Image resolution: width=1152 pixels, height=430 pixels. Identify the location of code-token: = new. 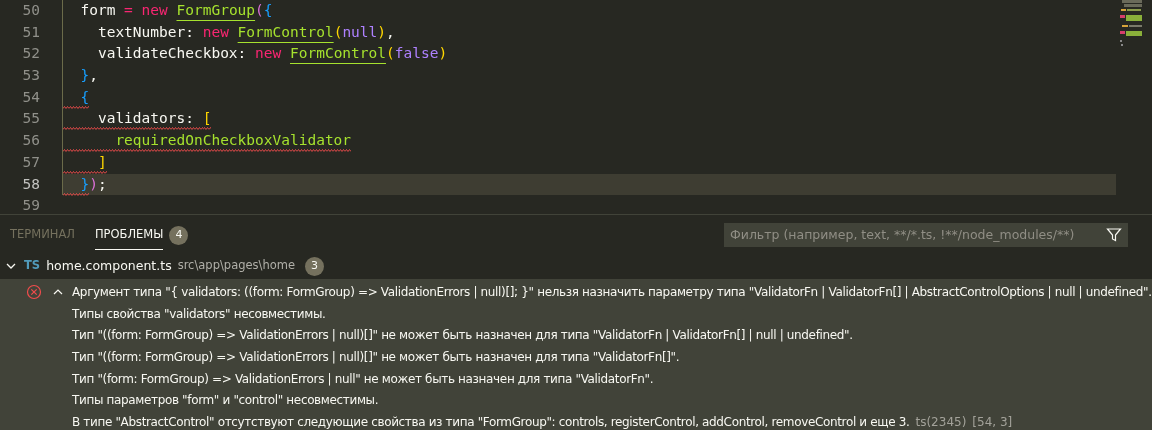
(146, 10).